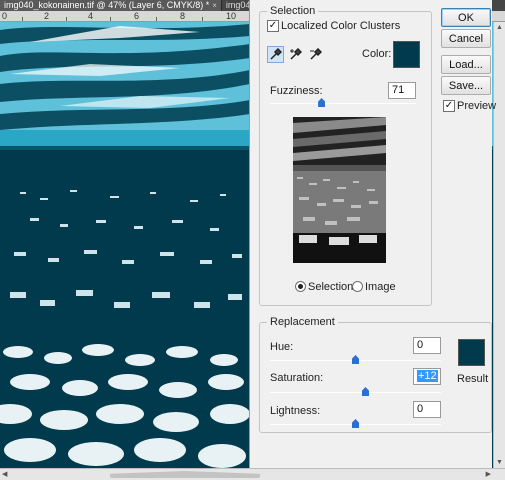 The image size is (505, 480). I want to click on saturation-value: +12, so click(427, 376).